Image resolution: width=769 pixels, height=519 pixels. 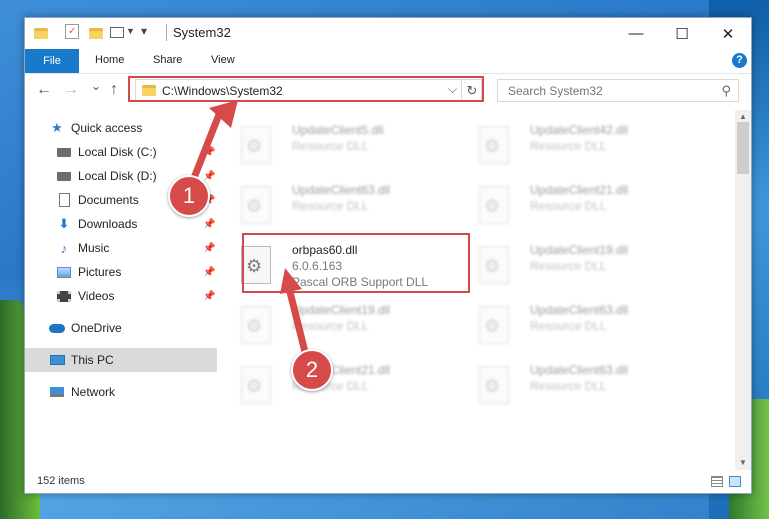 What do you see at coordinates (312, 370) in the screenshot?
I see `step-2-badge: 2` at bounding box center [312, 370].